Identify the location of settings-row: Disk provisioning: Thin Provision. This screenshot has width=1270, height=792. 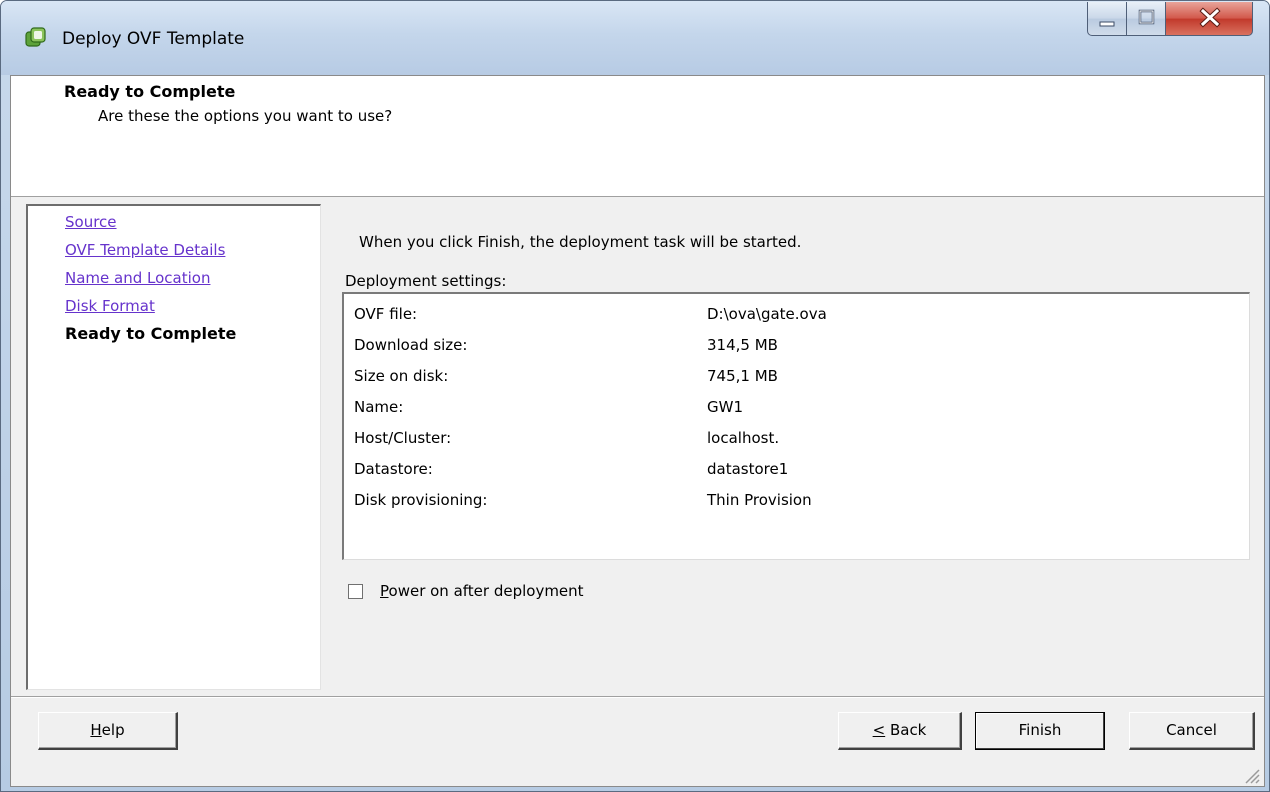
(794, 502).